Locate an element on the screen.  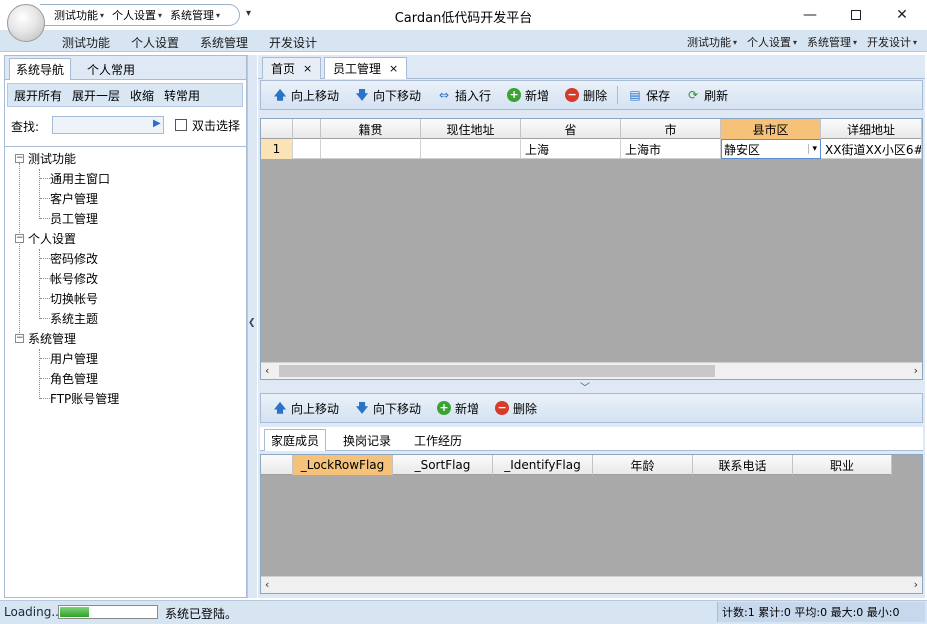
column-header-occupation: 职业 is located at coordinates (842, 465).